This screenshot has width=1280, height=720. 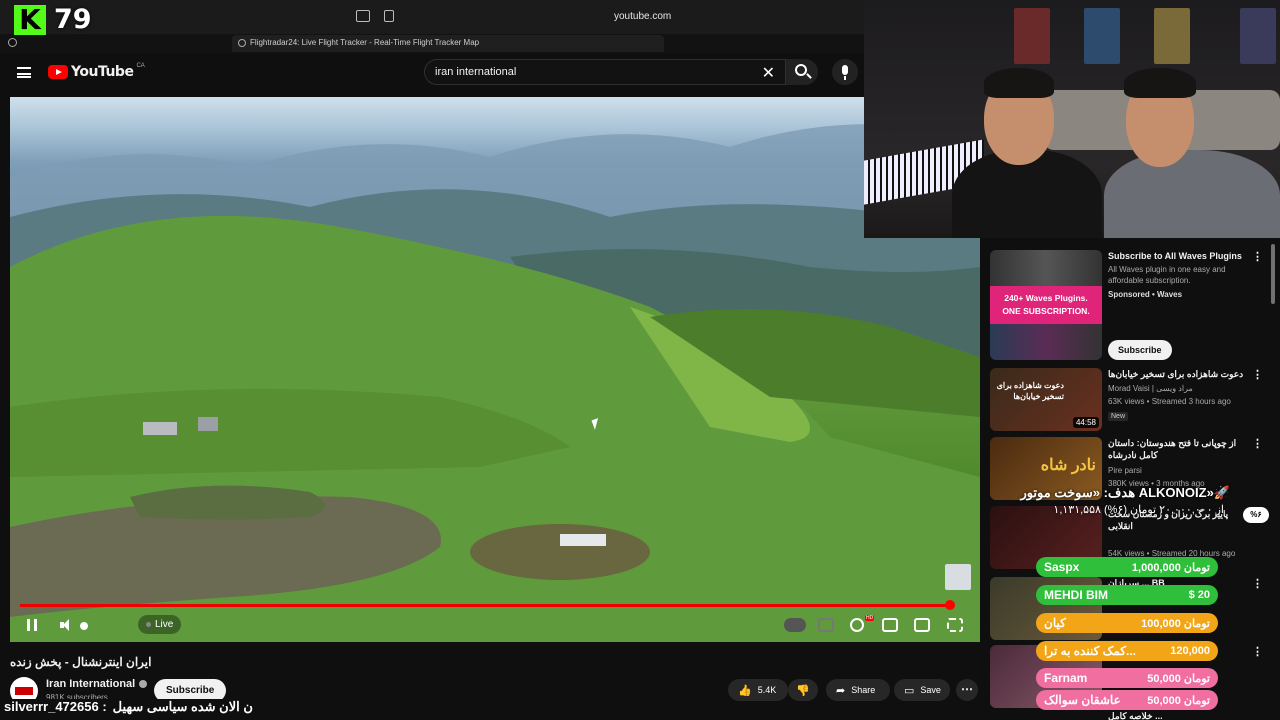 What do you see at coordinates (1170, 567) in the screenshot?
I see `donation-amount: 1,000,000 تومان` at bounding box center [1170, 567].